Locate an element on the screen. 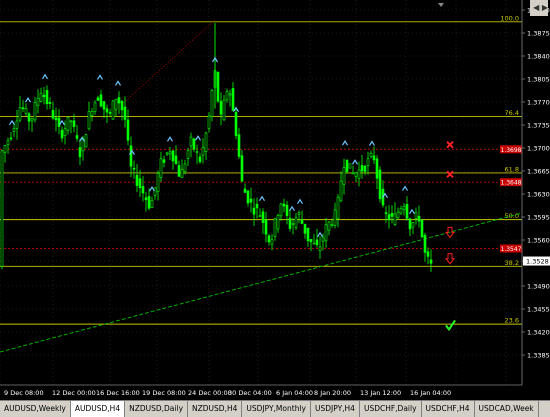  chart-tab: AUDUSD,Weekly is located at coordinates (35, 409).